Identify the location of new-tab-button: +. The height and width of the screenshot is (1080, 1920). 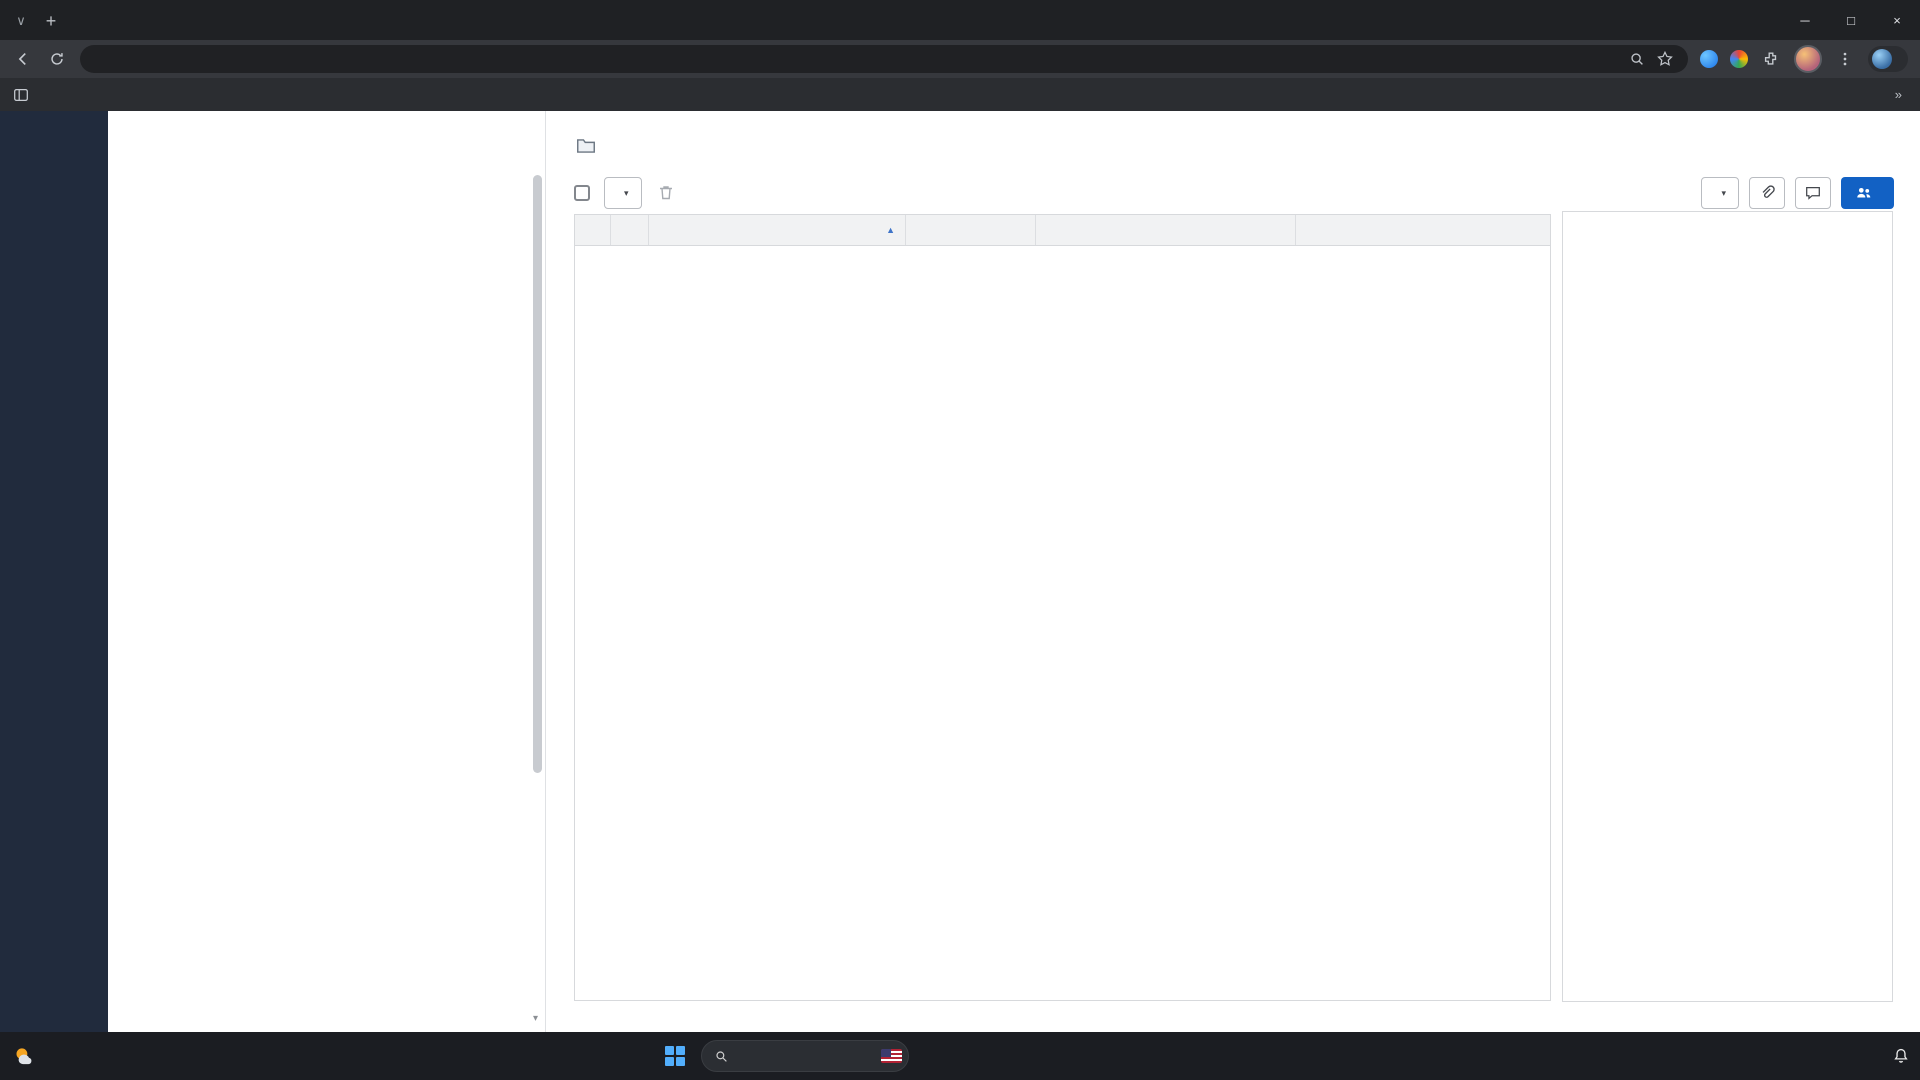
(51, 21).